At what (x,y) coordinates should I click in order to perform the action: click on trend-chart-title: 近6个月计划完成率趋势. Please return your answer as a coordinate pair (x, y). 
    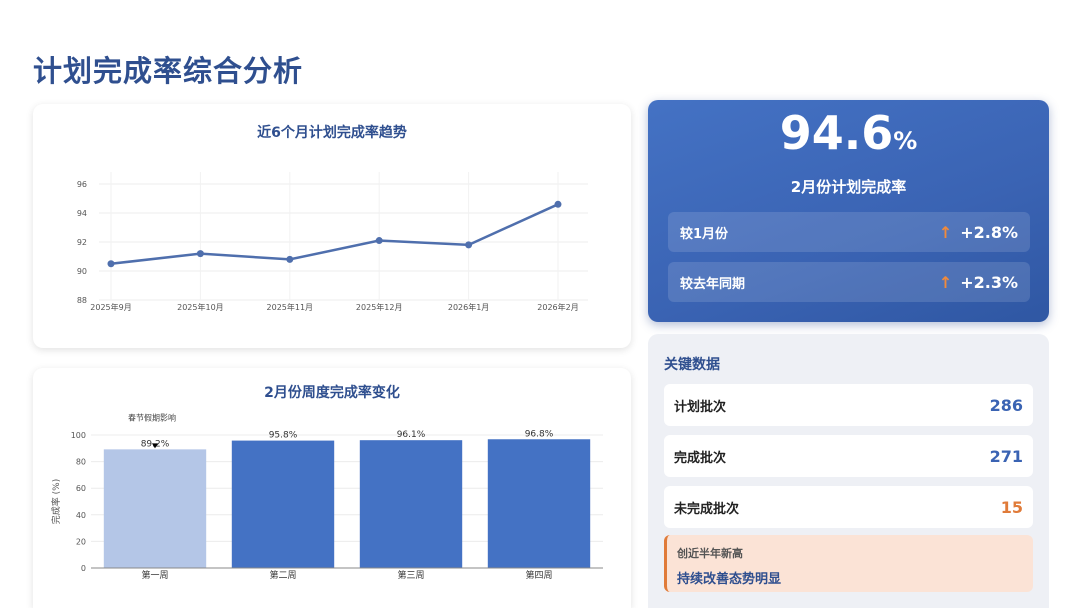
    Looking at the image, I should click on (332, 133).